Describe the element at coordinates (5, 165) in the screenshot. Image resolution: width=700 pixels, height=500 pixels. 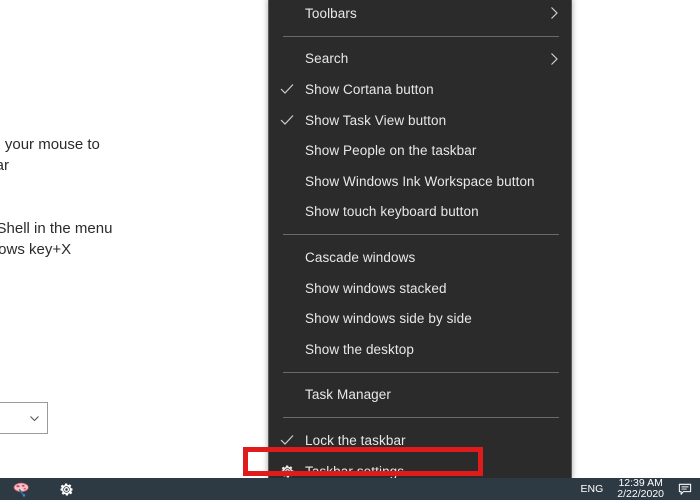
I see `document-paragraph-1-line-2: askbar` at that location.